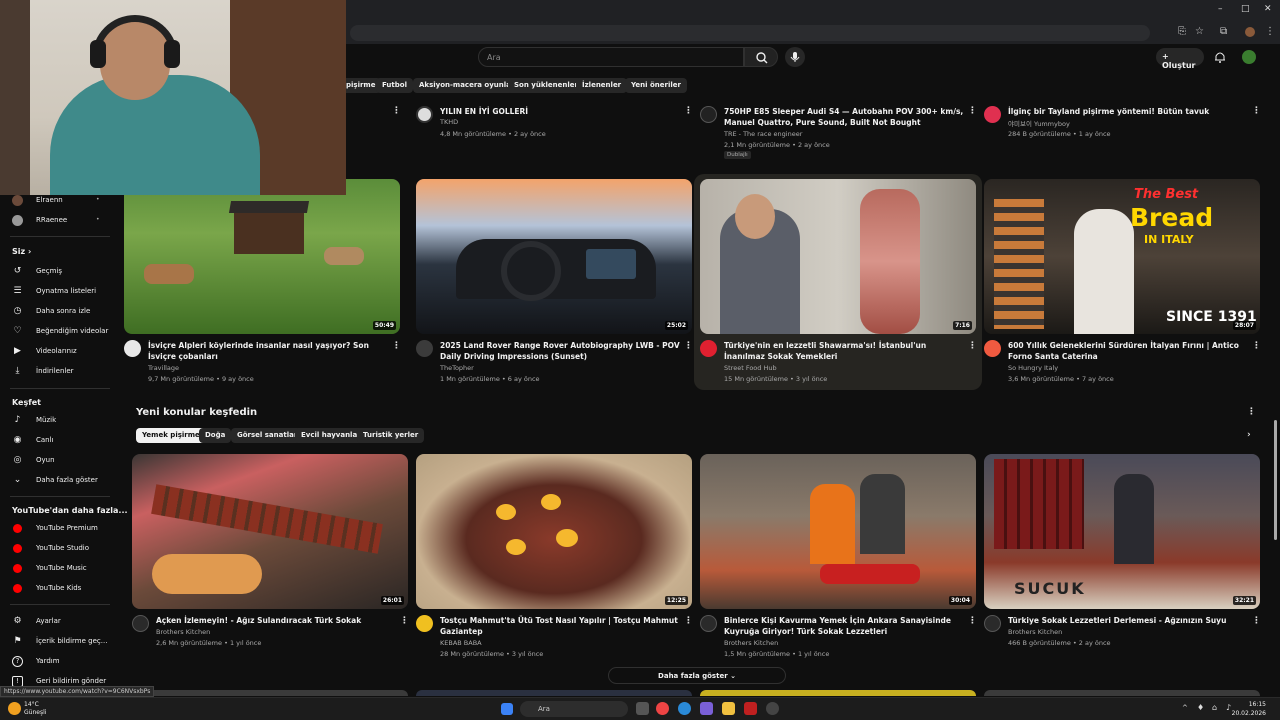  What do you see at coordinates (267, 435) in the screenshot?
I see `topic-chip-visual-arts: Görsel sanatlar` at bounding box center [267, 435].